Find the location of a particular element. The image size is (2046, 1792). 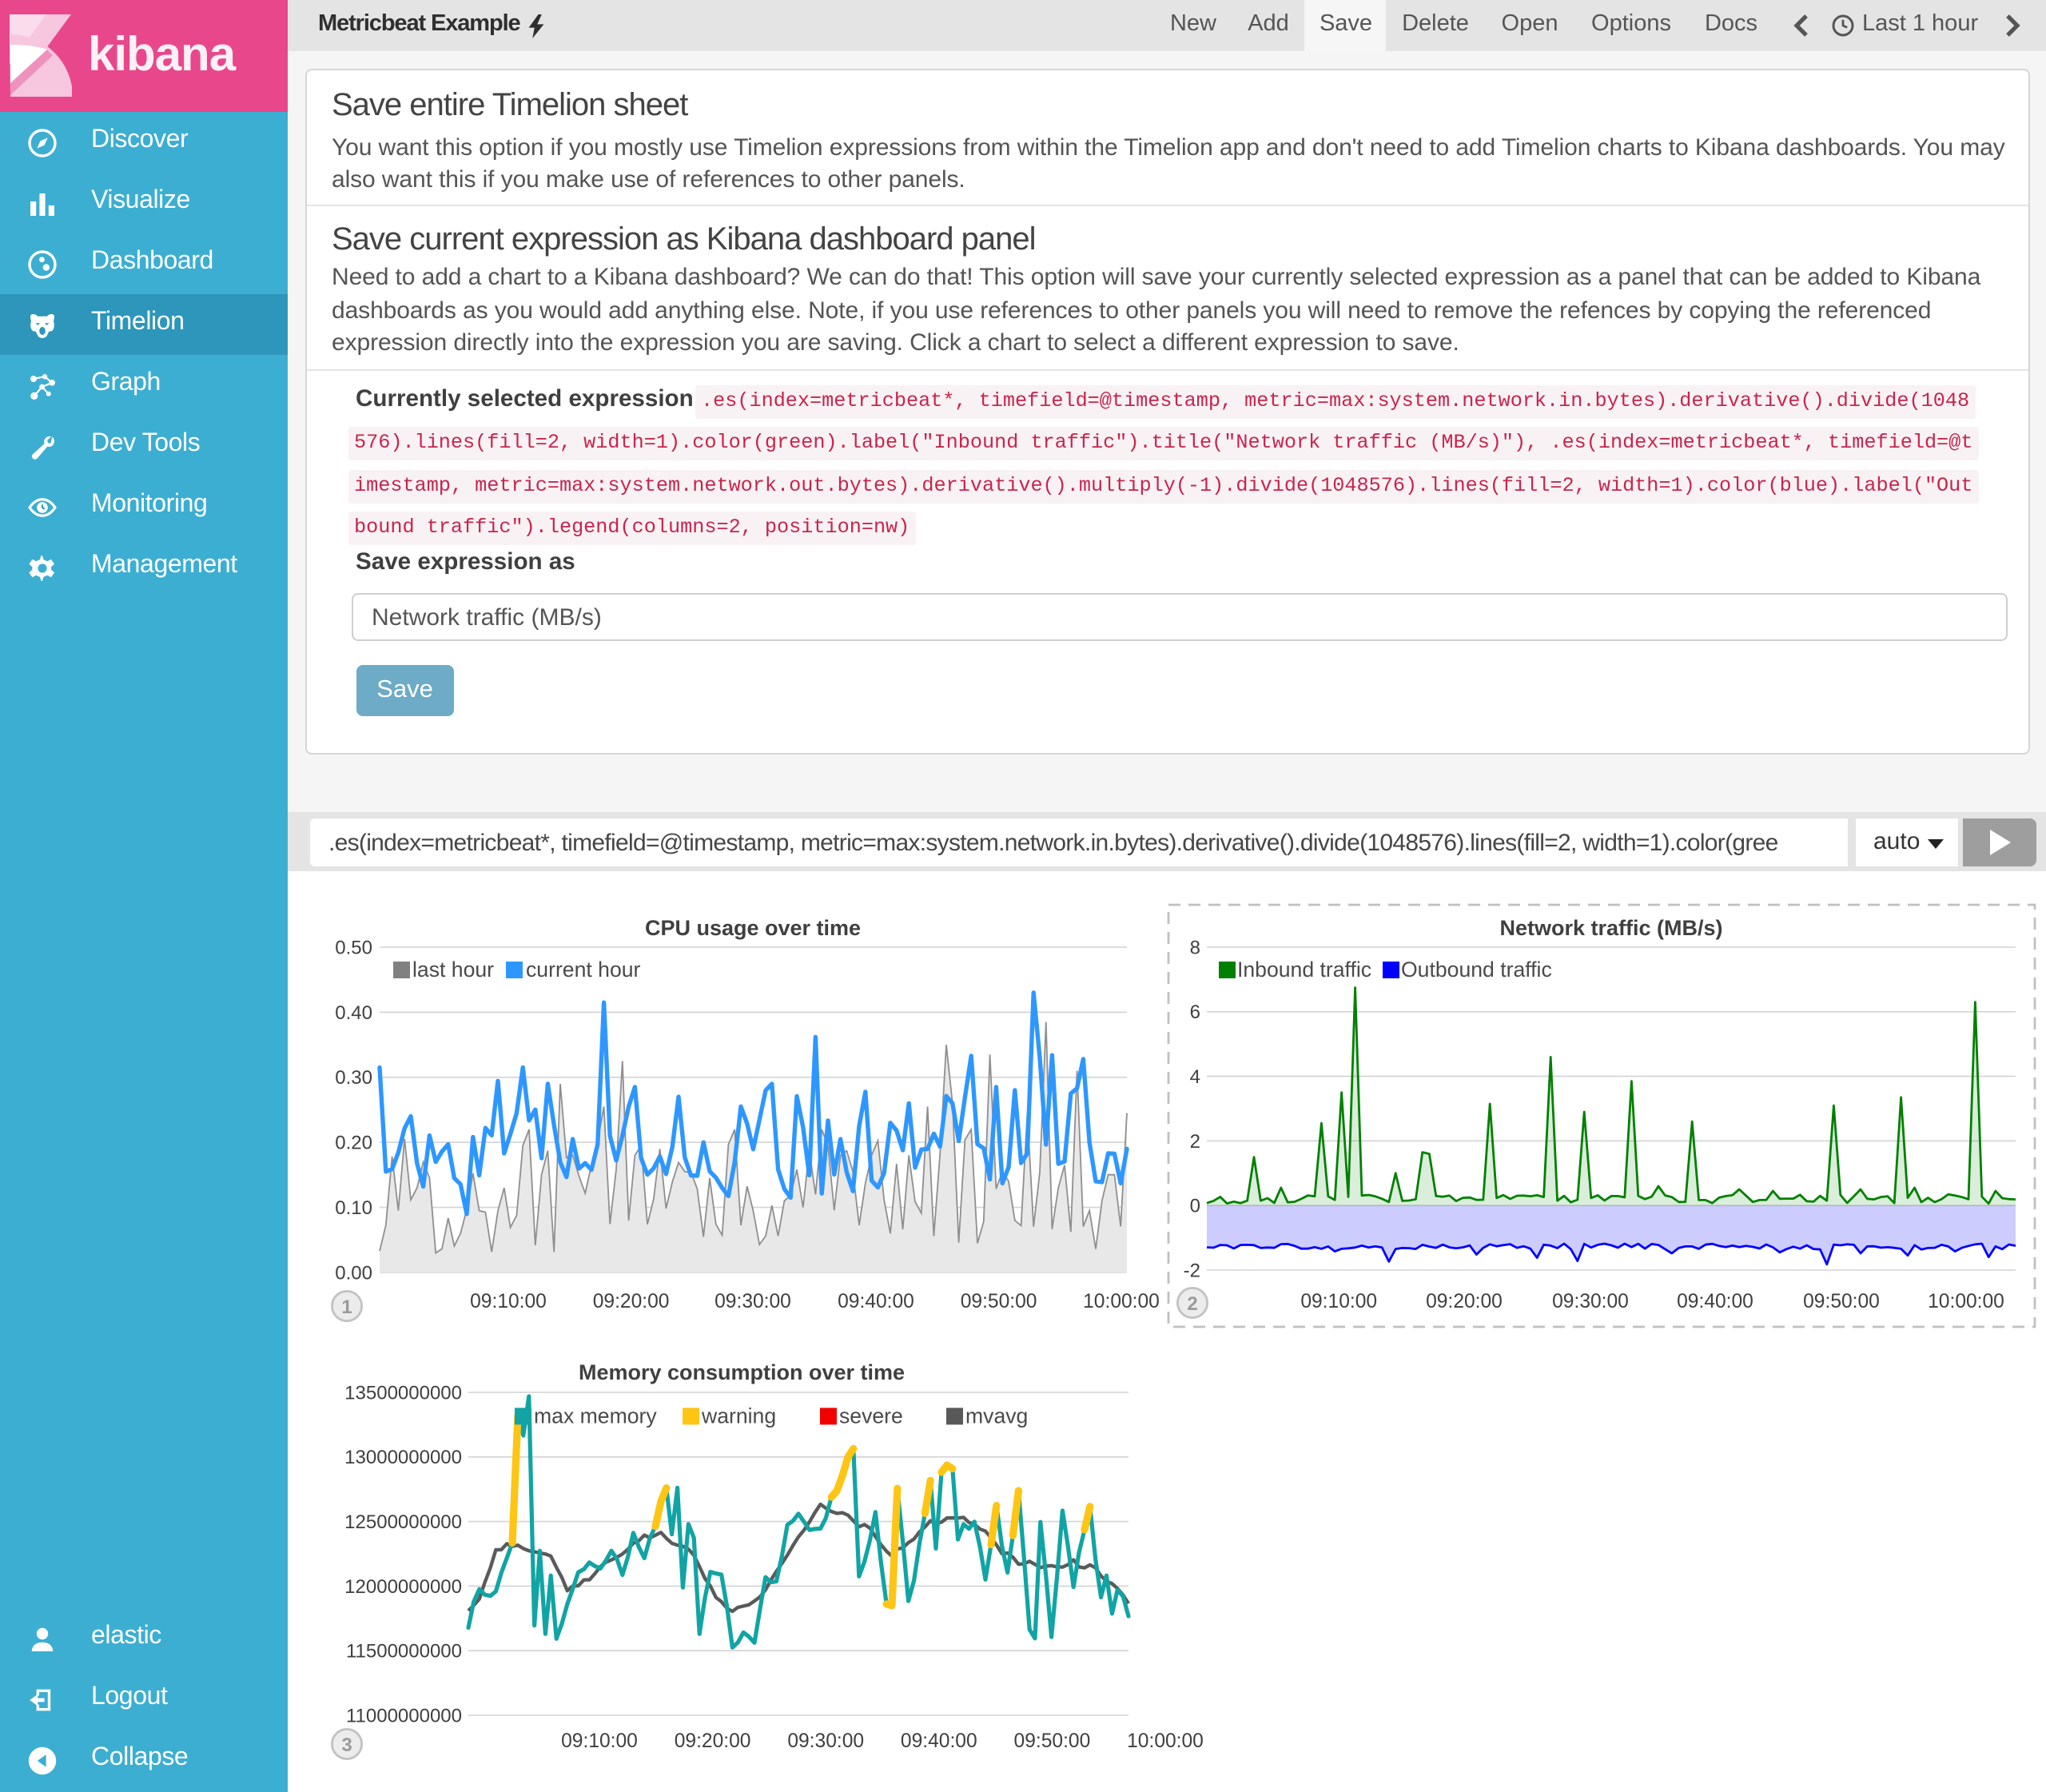

svg-text: 12000000000 is located at coordinates (403, 1587).